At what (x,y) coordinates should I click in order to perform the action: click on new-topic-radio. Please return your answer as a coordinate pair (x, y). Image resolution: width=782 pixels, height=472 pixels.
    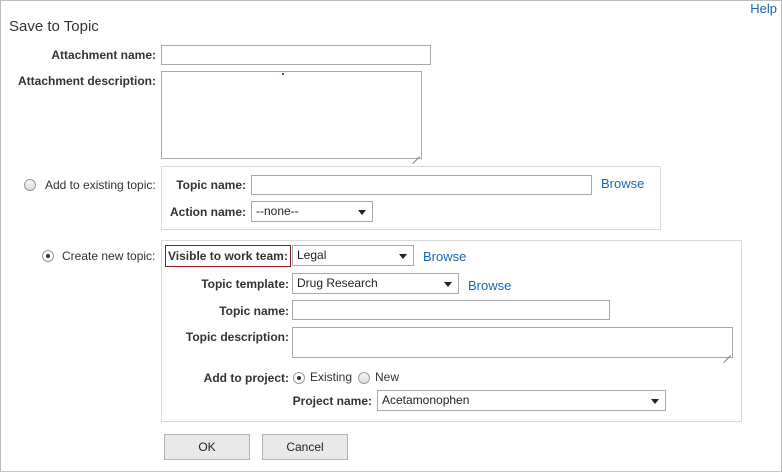
    Looking at the image, I should click on (48, 256).